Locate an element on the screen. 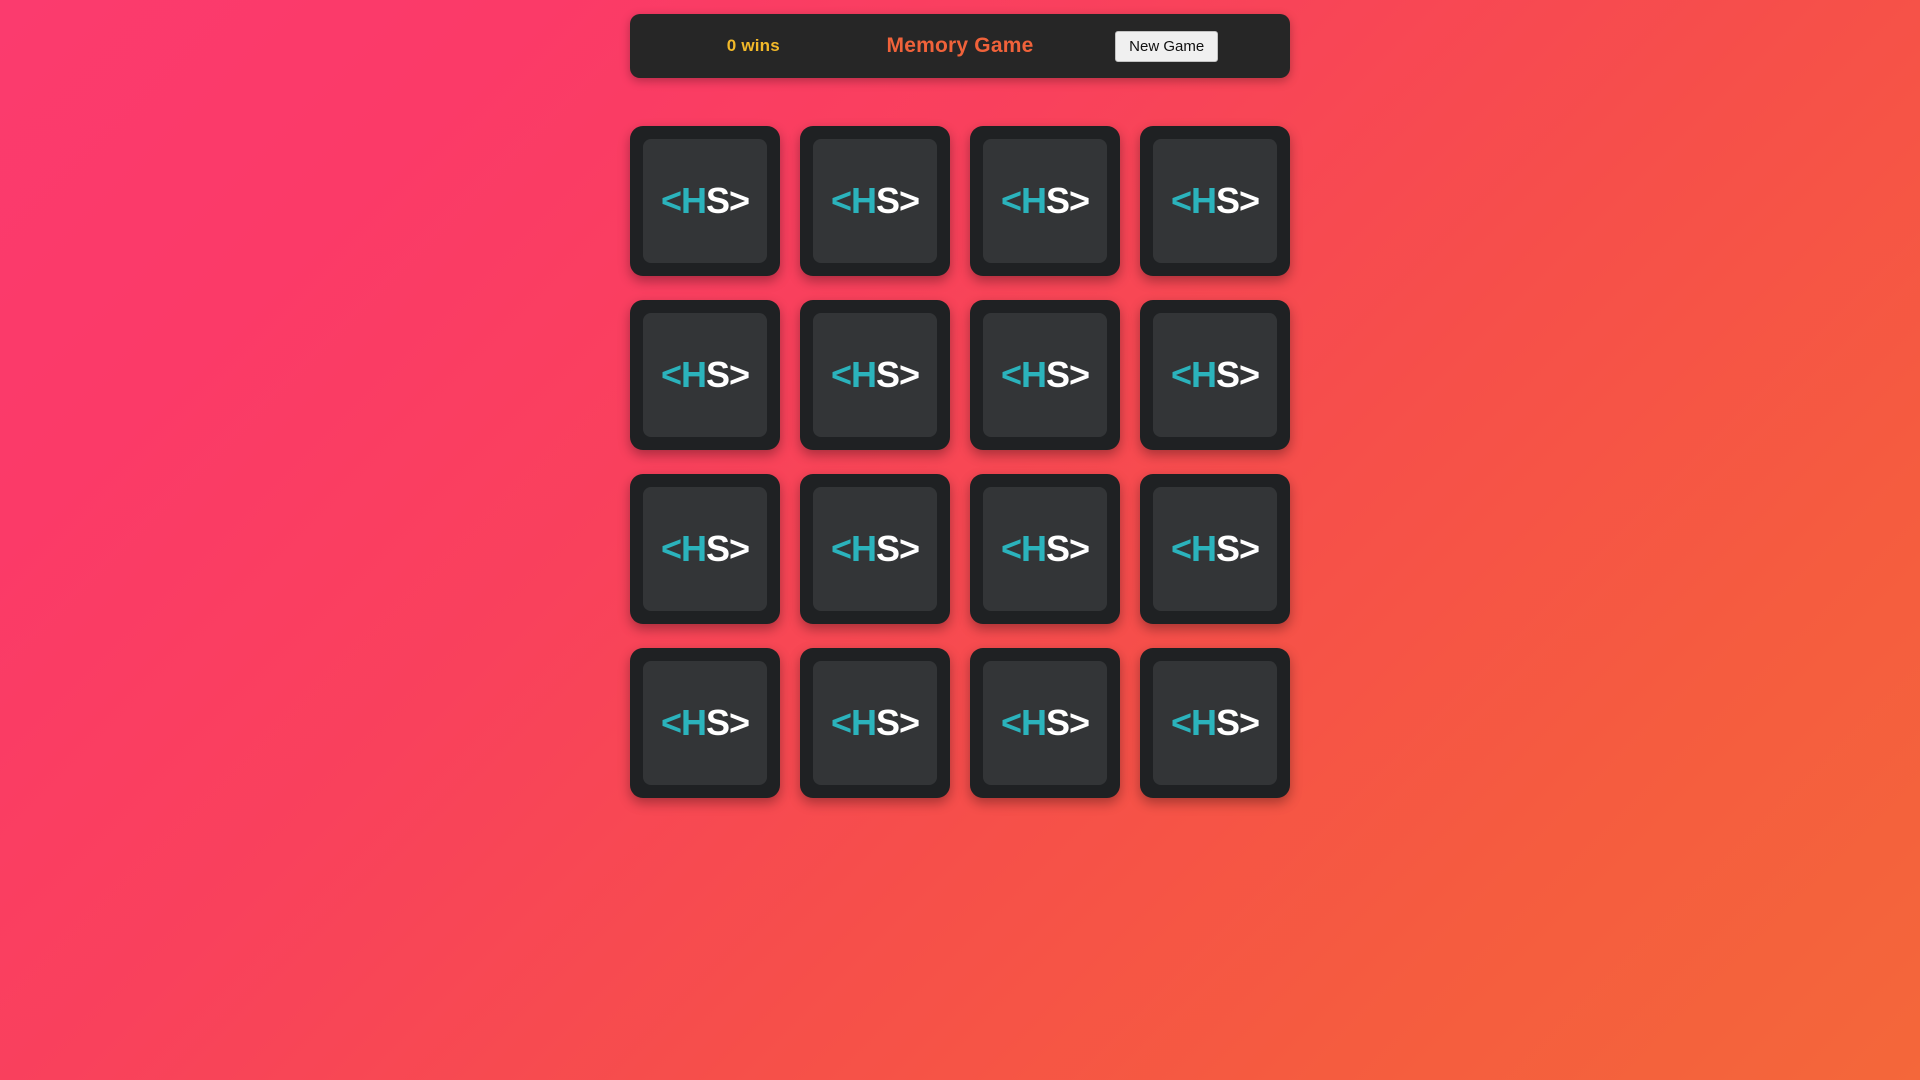 The image size is (1920, 1080). new-game-container: New Game is located at coordinates (1166, 46).